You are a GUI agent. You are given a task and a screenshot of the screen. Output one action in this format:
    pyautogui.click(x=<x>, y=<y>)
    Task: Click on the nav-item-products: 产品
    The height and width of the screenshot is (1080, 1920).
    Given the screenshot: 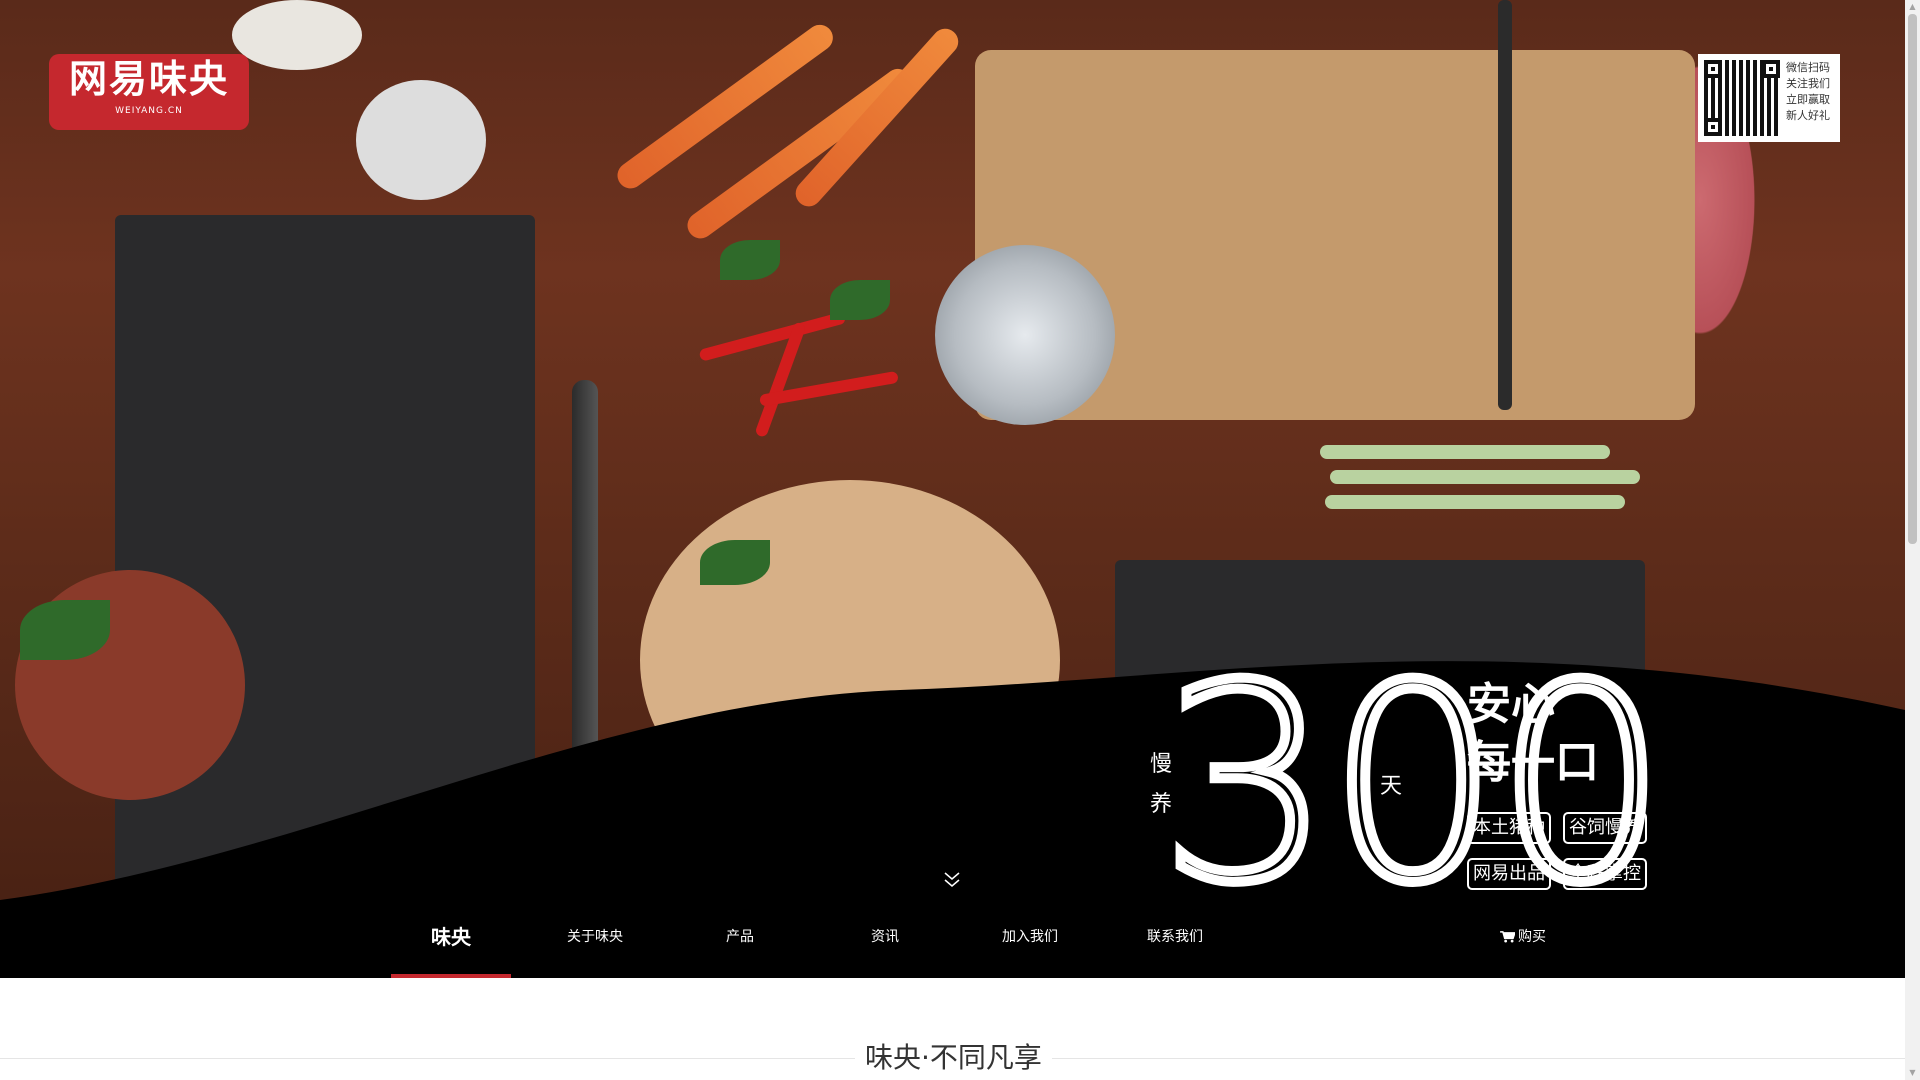 What is the action you would take?
    pyautogui.click(x=740, y=939)
    